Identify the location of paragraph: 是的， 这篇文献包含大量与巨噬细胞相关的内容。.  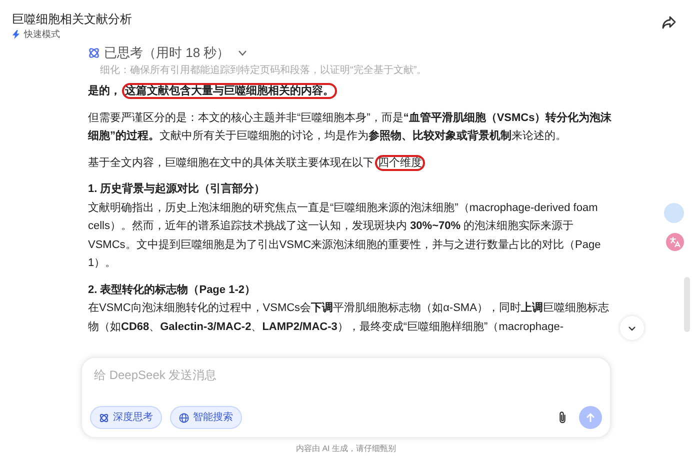
(350, 91).